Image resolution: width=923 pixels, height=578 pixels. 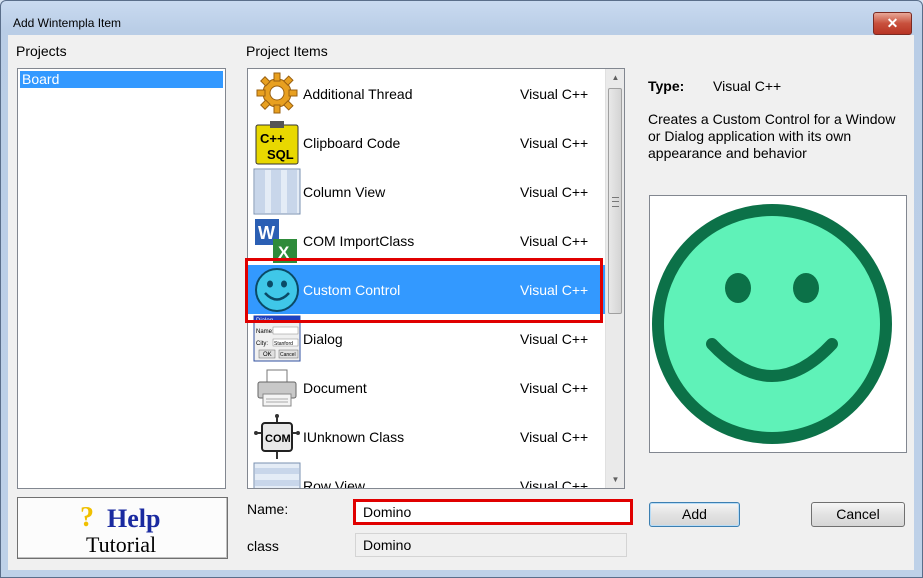 What do you see at coordinates (426, 142) in the screenshot?
I see `list-item-clipboard-code: C++ SQL Clipboard Code Visual C++` at bounding box center [426, 142].